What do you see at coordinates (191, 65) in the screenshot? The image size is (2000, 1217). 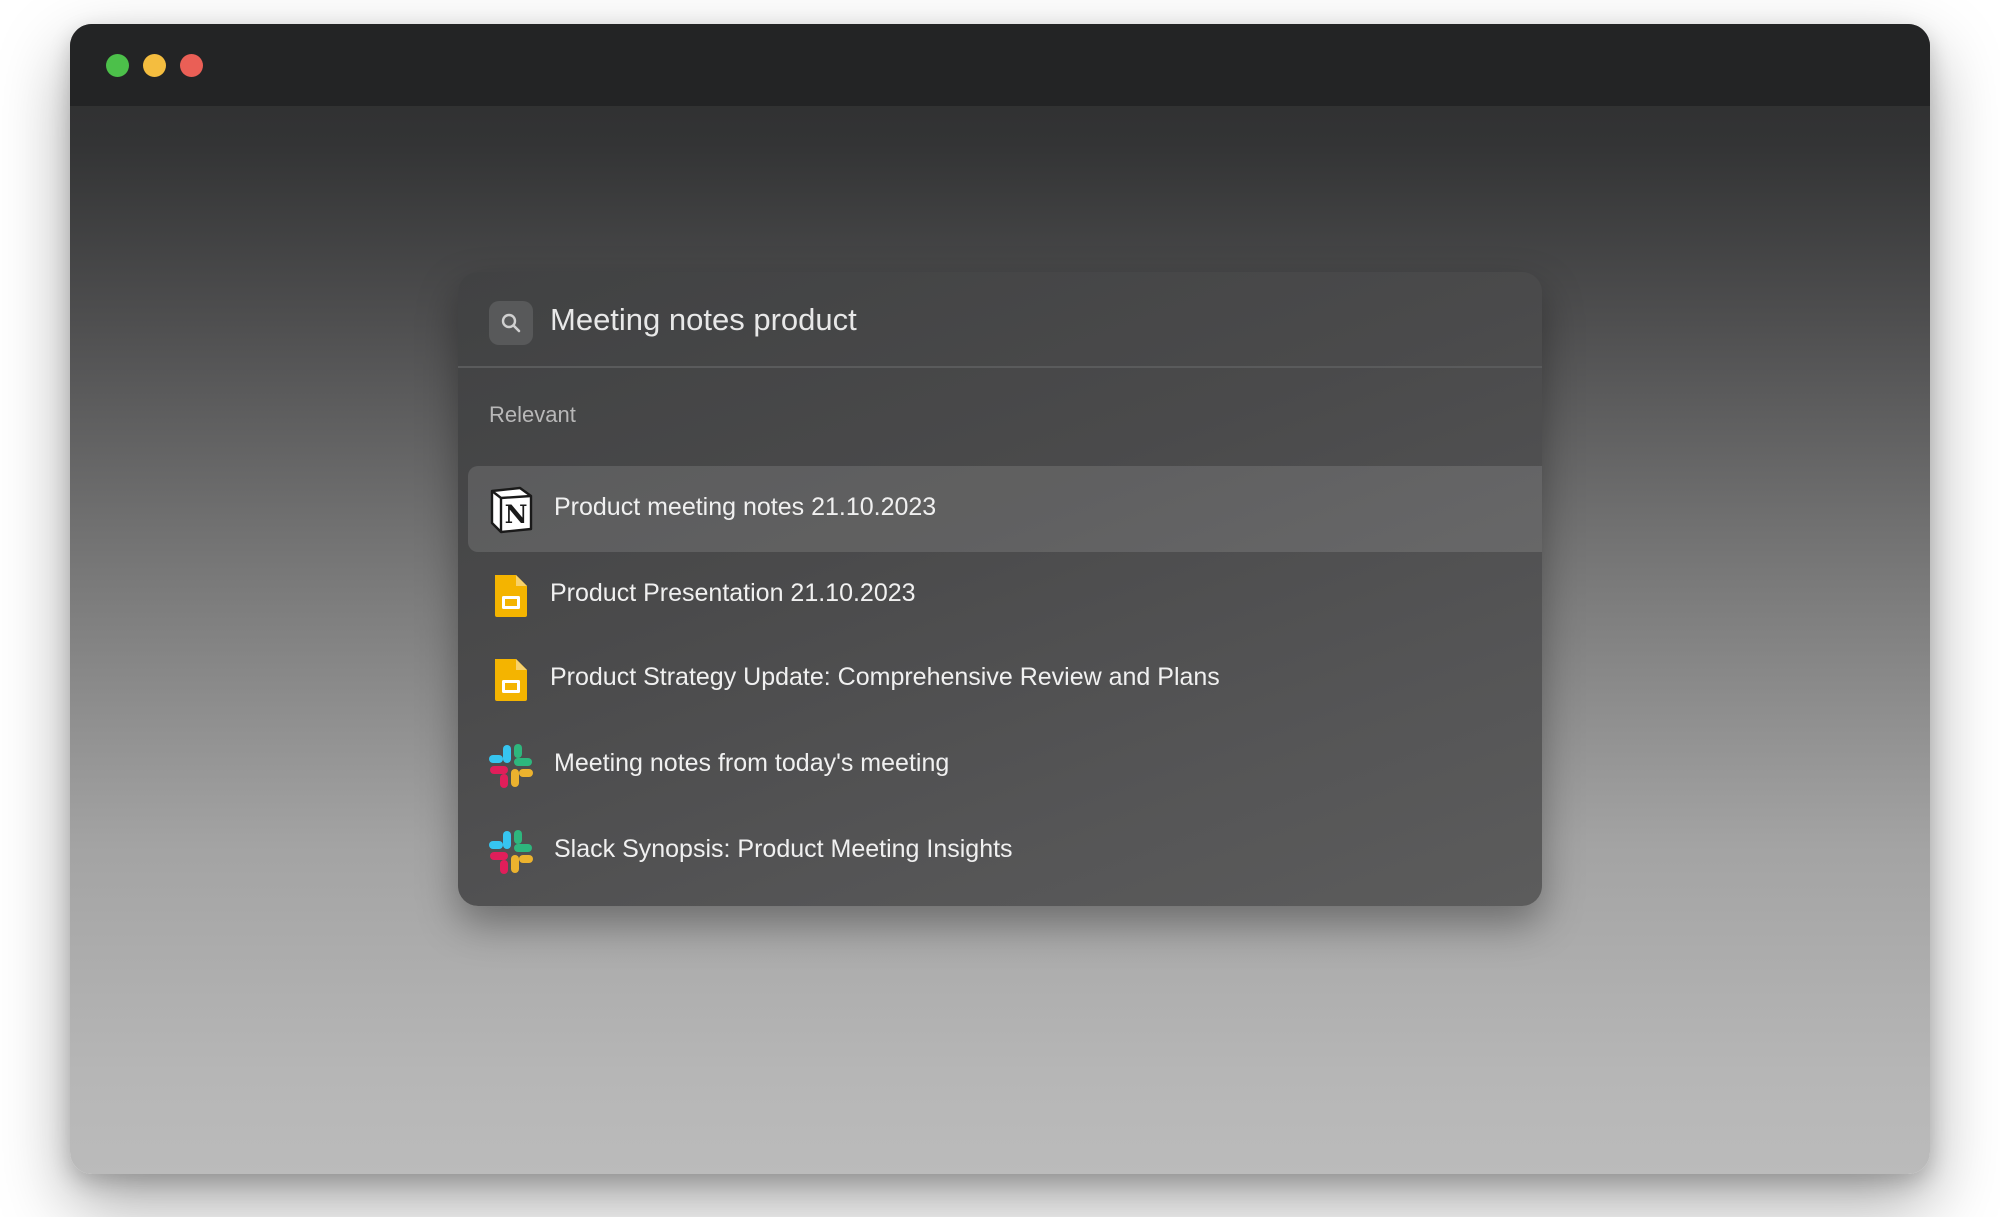 I see `window-close-button` at bounding box center [191, 65].